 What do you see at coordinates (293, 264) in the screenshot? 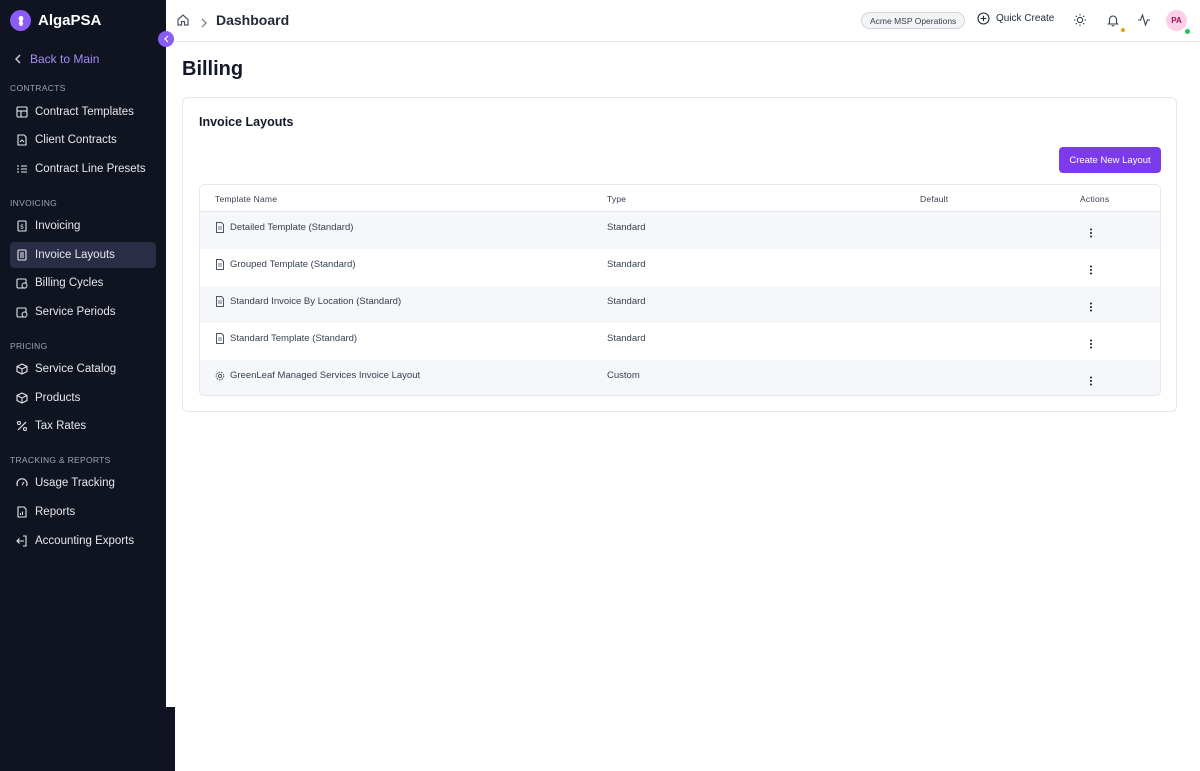
I see `template-name: Grouped Template (Standard)` at bounding box center [293, 264].